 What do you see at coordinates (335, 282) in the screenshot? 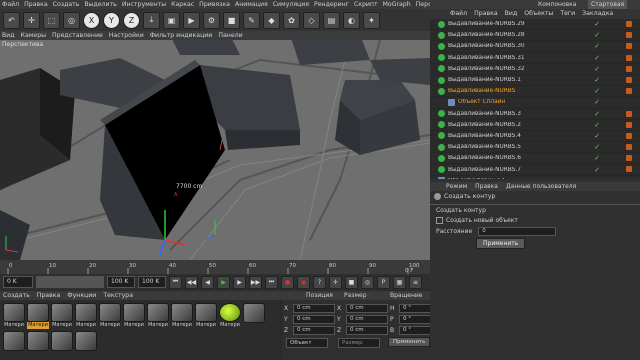
I see `move-key-button: ✛` at bounding box center [335, 282].